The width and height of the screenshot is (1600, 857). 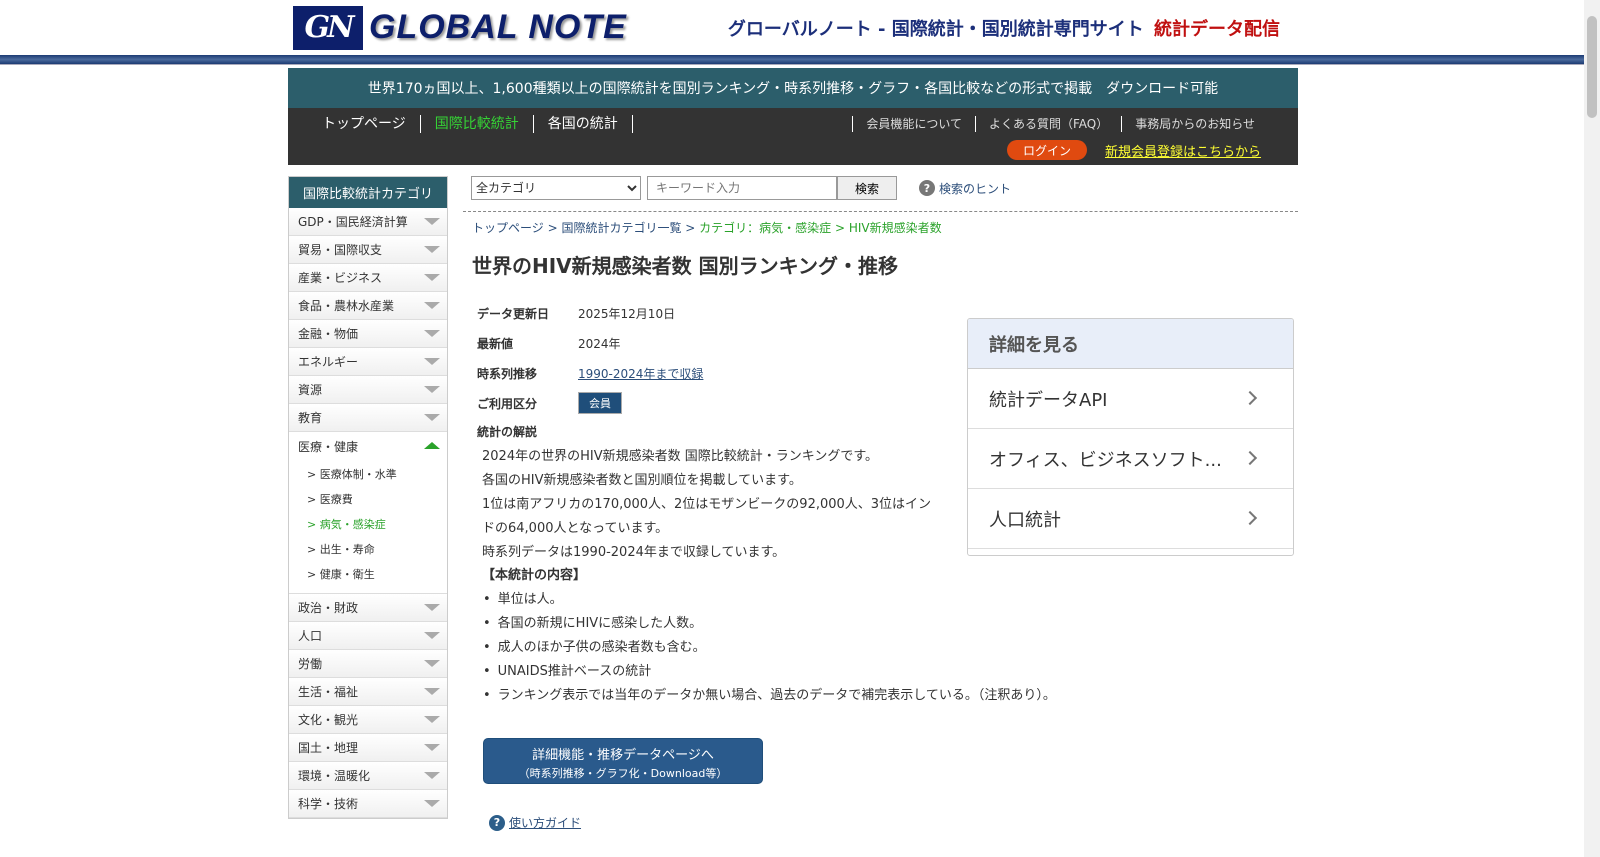 I want to click on category-select: 全カテゴリ, so click(x=556, y=188).